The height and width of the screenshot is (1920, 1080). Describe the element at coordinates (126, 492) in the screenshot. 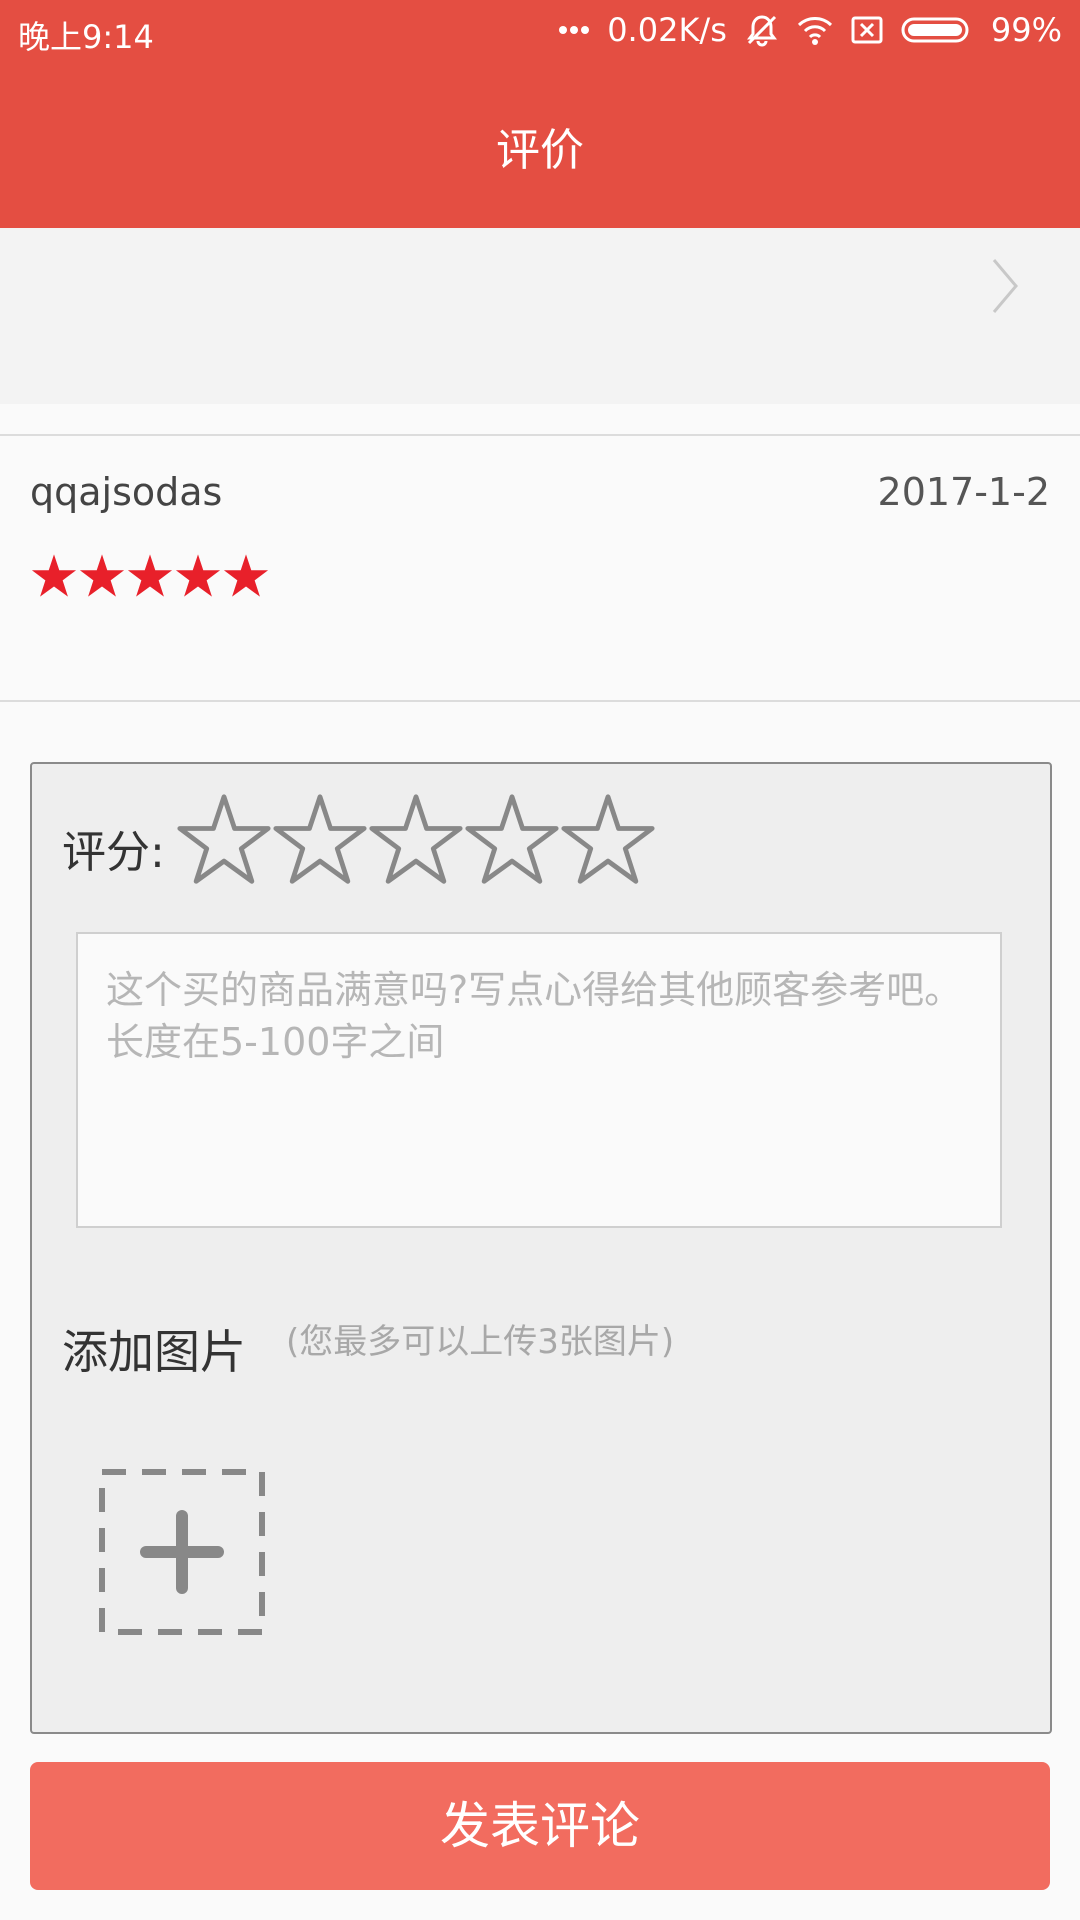

I see `review-username: qqajsodas` at that location.